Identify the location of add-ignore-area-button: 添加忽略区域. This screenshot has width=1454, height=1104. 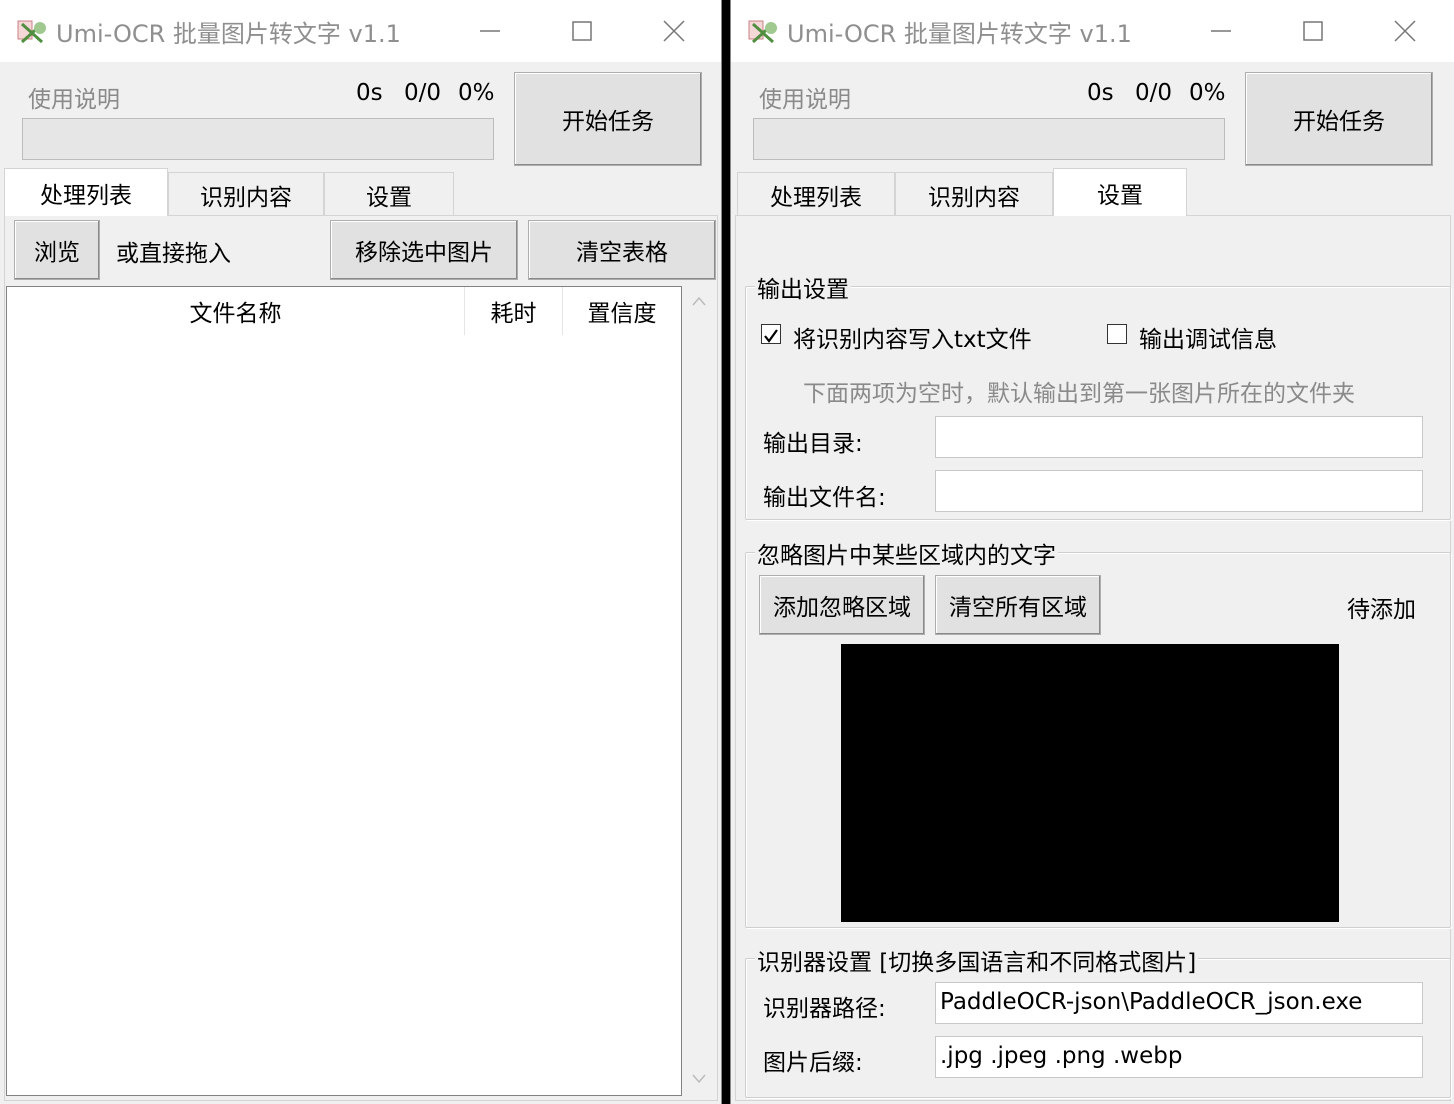
(842, 605).